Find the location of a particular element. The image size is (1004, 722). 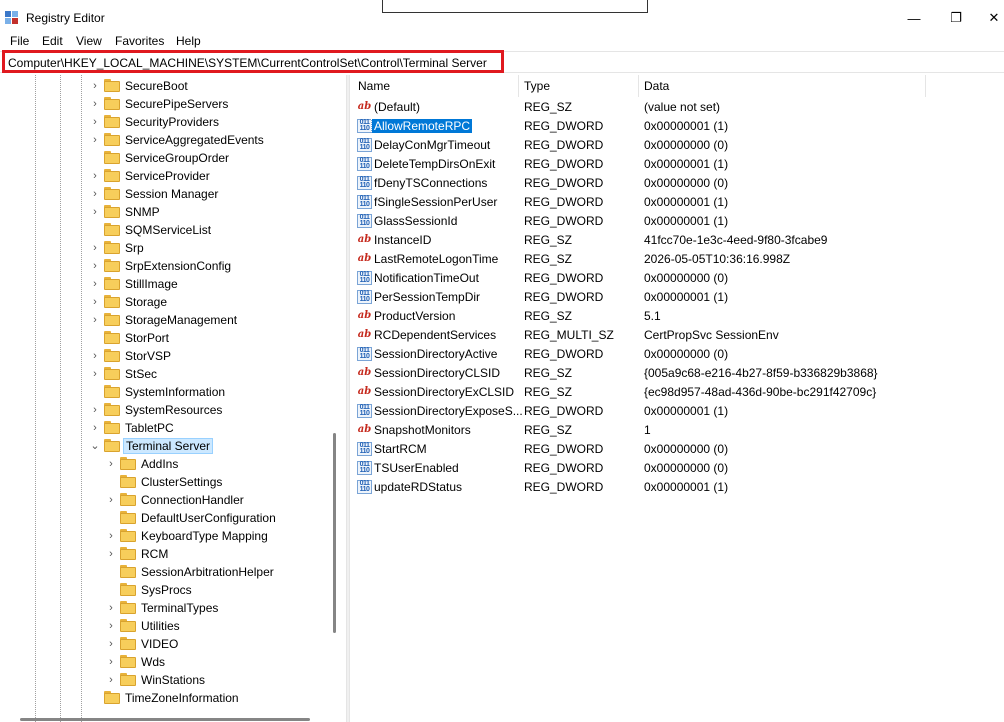

tree-item-label: StillImage is located at coordinates (151, 284).